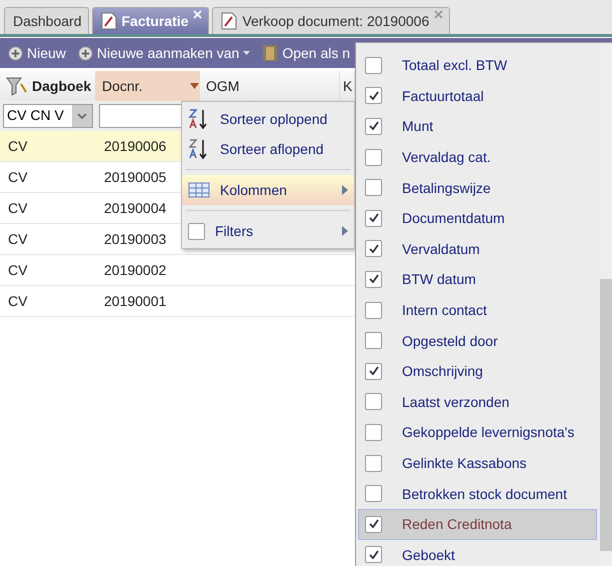 The height and width of the screenshot is (566, 612). I want to click on dropdown-arrow-icon, so click(194, 86).